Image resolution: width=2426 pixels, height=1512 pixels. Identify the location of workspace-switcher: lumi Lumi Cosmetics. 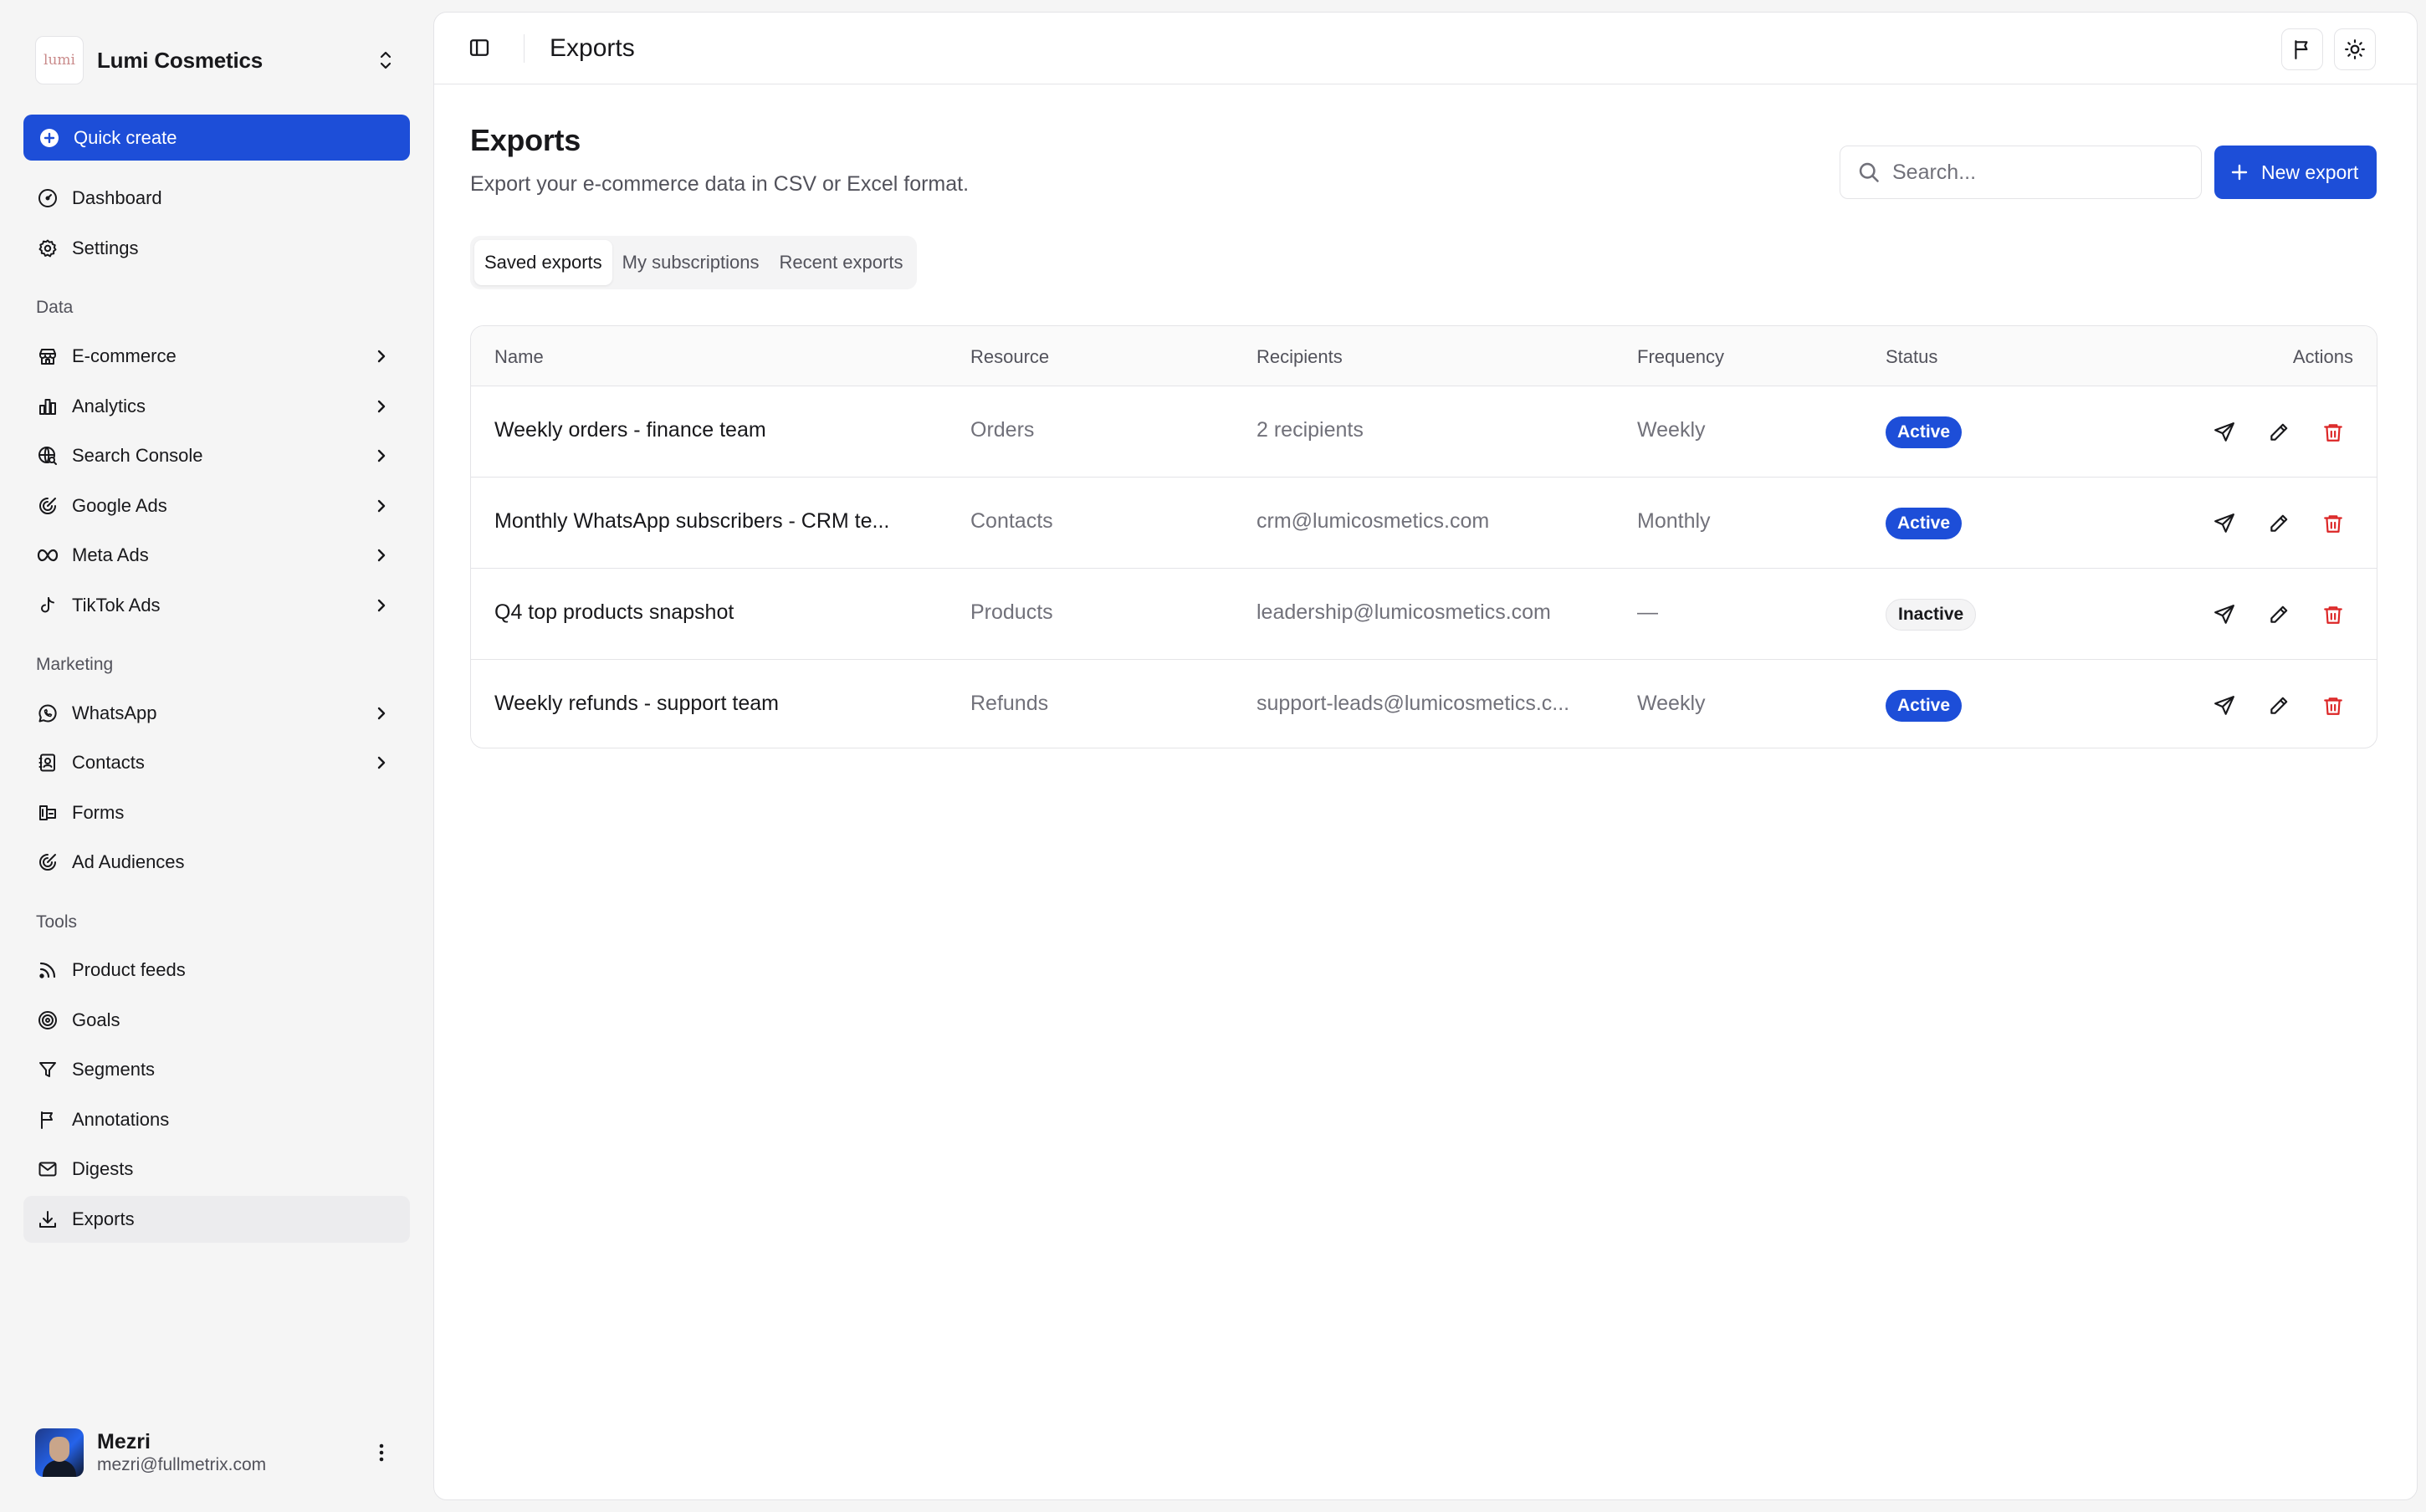
(216, 60).